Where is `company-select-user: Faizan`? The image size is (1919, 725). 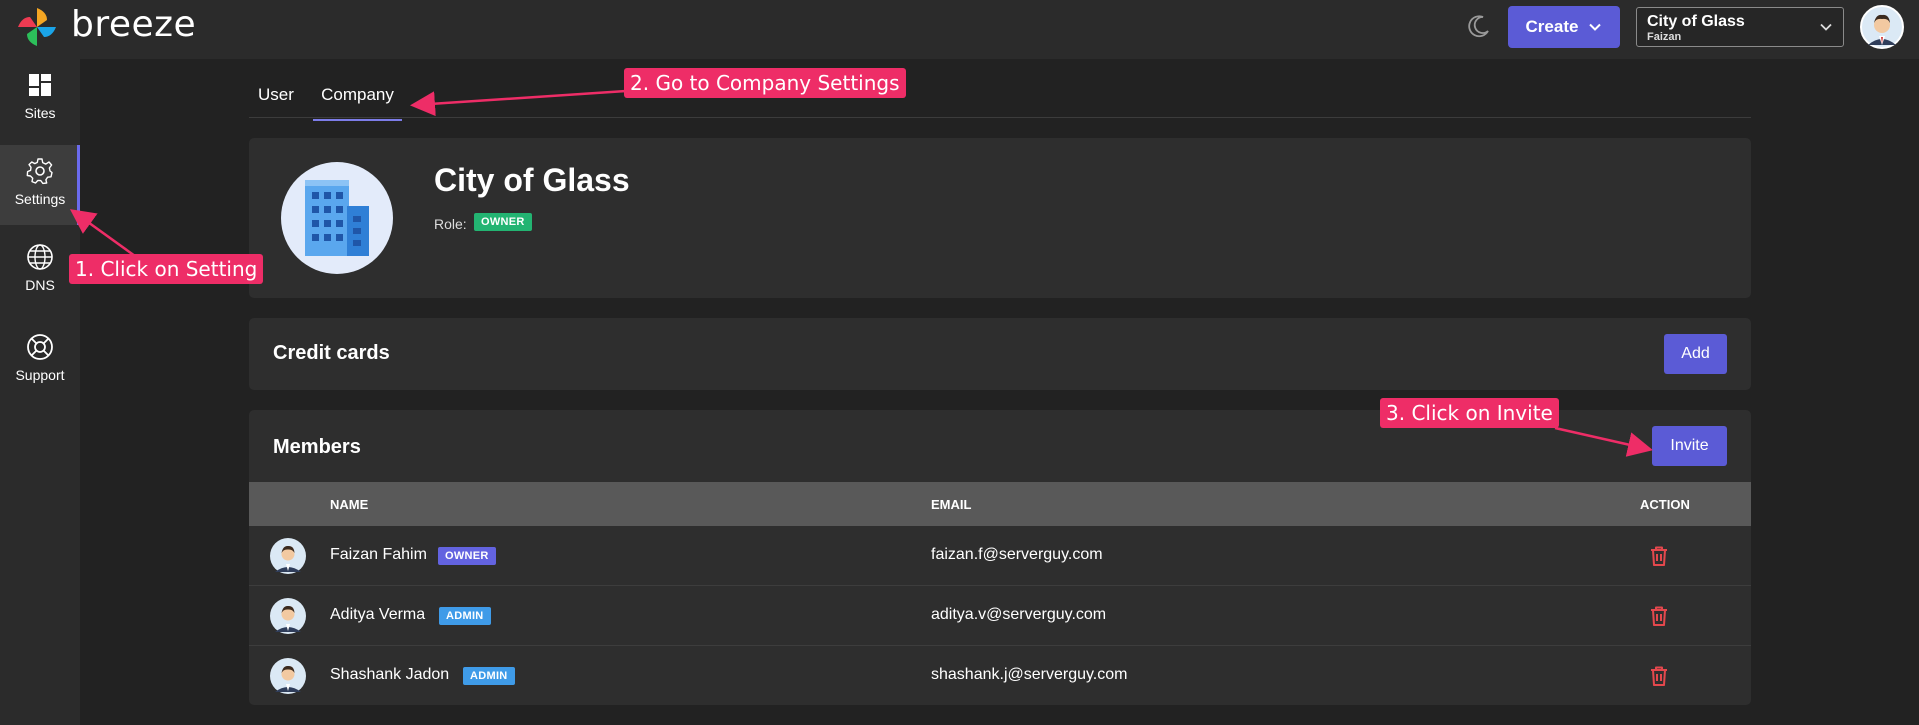
company-select-user: Faizan is located at coordinates (1664, 37).